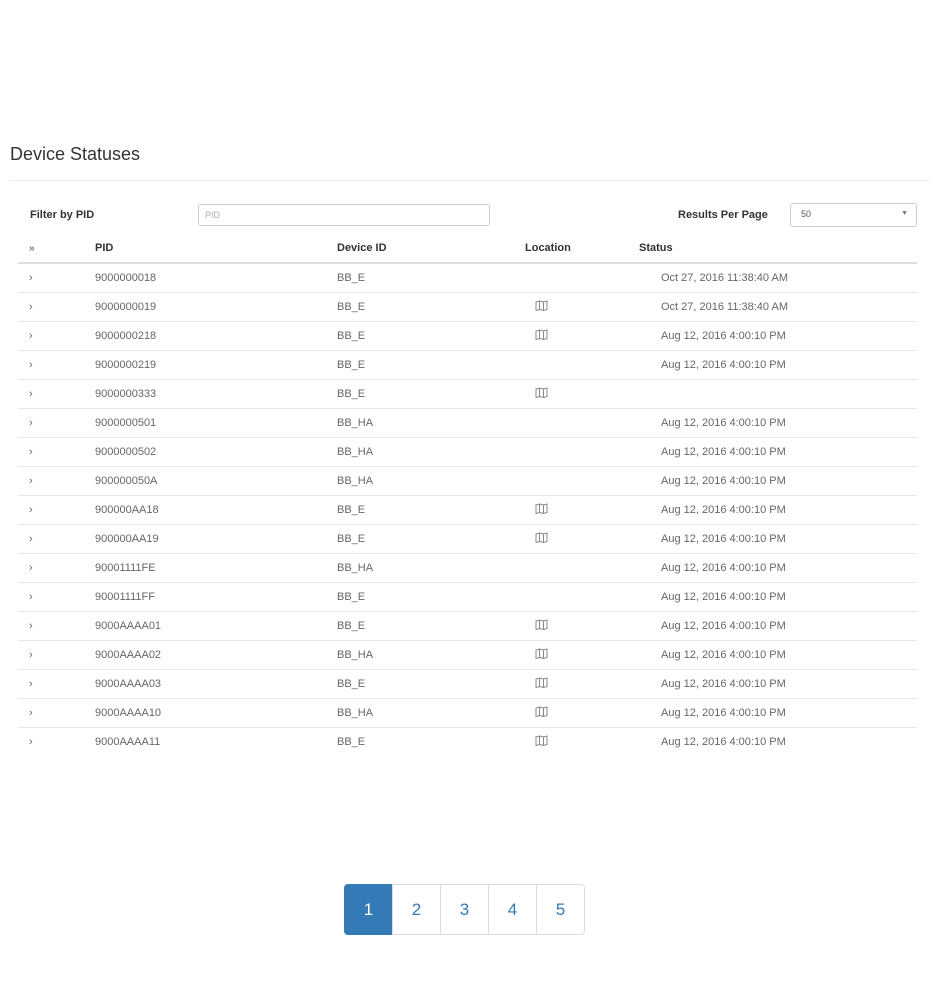 The height and width of the screenshot is (986, 948). I want to click on table-row: › 900000050A BB_HA Aug 12, 2016 4:00:10 PM, so click(467, 481).